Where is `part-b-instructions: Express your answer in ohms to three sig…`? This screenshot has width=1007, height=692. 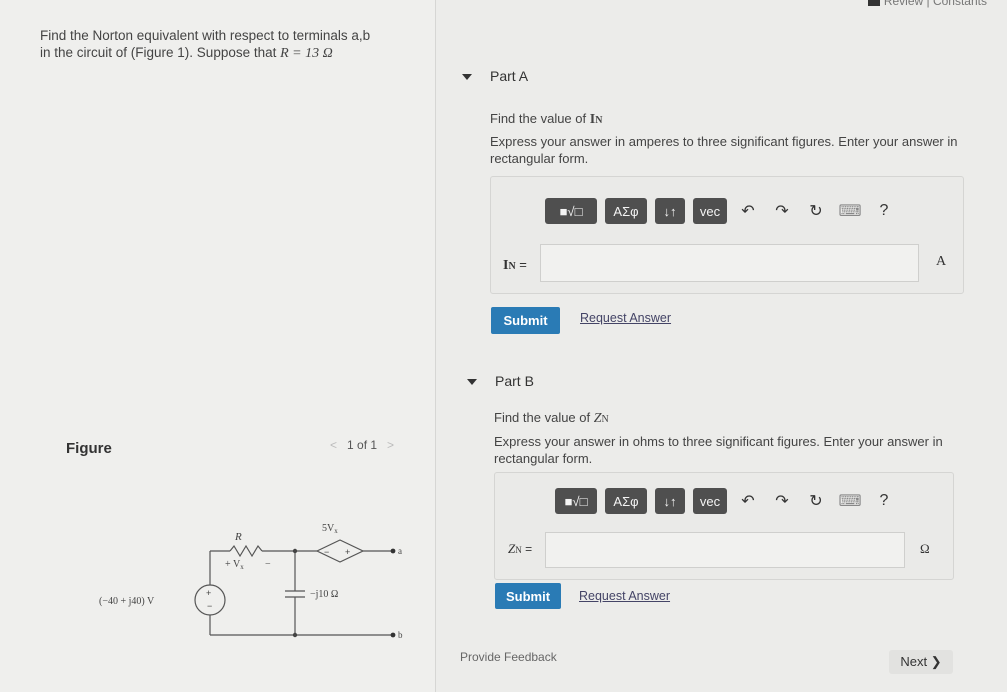
part-b-instructions: Express your answer in ohms to three sig… is located at coordinates (718, 450).